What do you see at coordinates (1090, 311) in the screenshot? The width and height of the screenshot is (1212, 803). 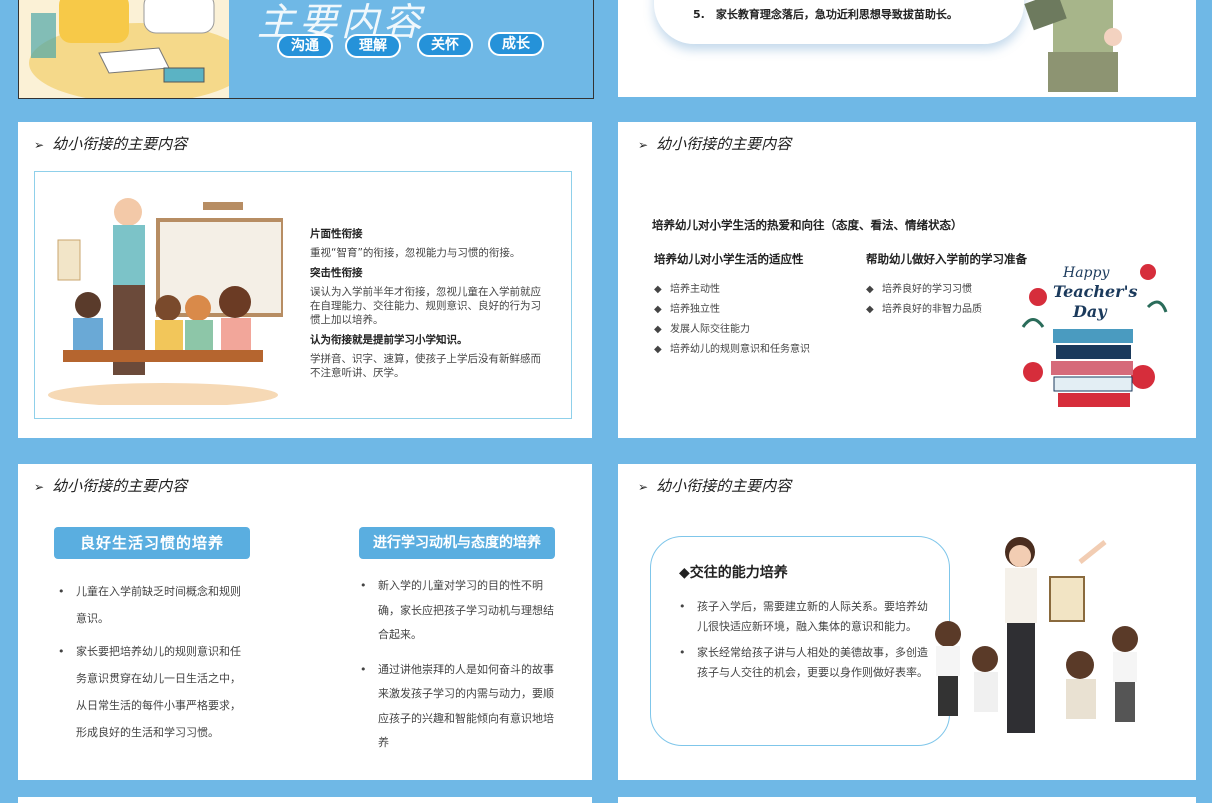 I see `svg-text: Day` at bounding box center [1090, 311].